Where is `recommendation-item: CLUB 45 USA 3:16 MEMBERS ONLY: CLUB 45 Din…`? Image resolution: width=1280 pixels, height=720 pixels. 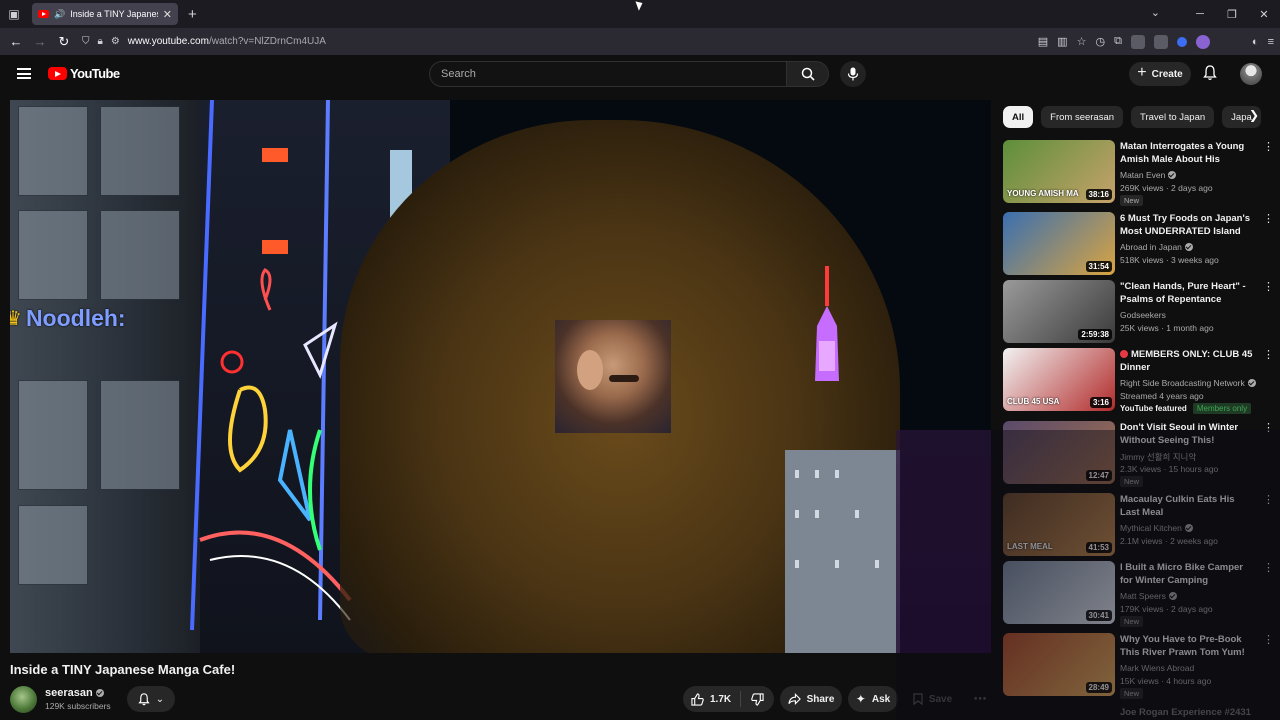 recommendation-item: CLUB 45 USA 3:16 MEMBERS ONLY: CLUB 45 Din… is located at coordinates (1138, 381).